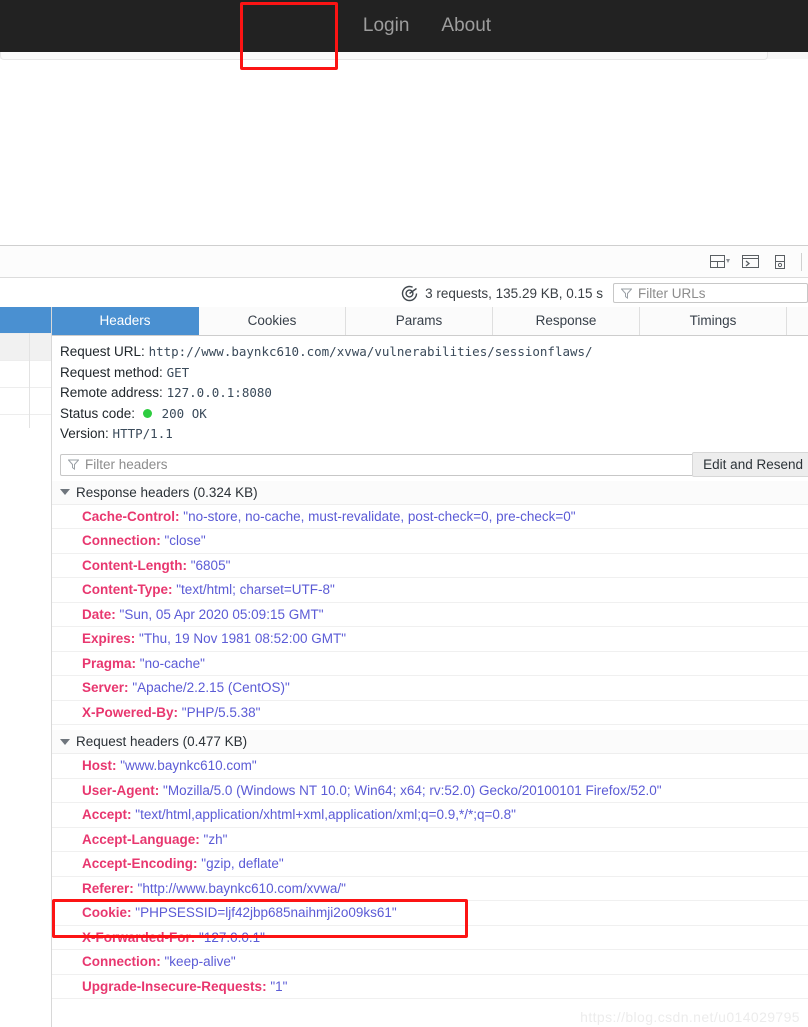 The width and height of the screenshot is (808, 1027). What do you see at coordinates (466, 26) in the screenshot?
I see `nav-link-about: About` at bounding box center [466, 26].